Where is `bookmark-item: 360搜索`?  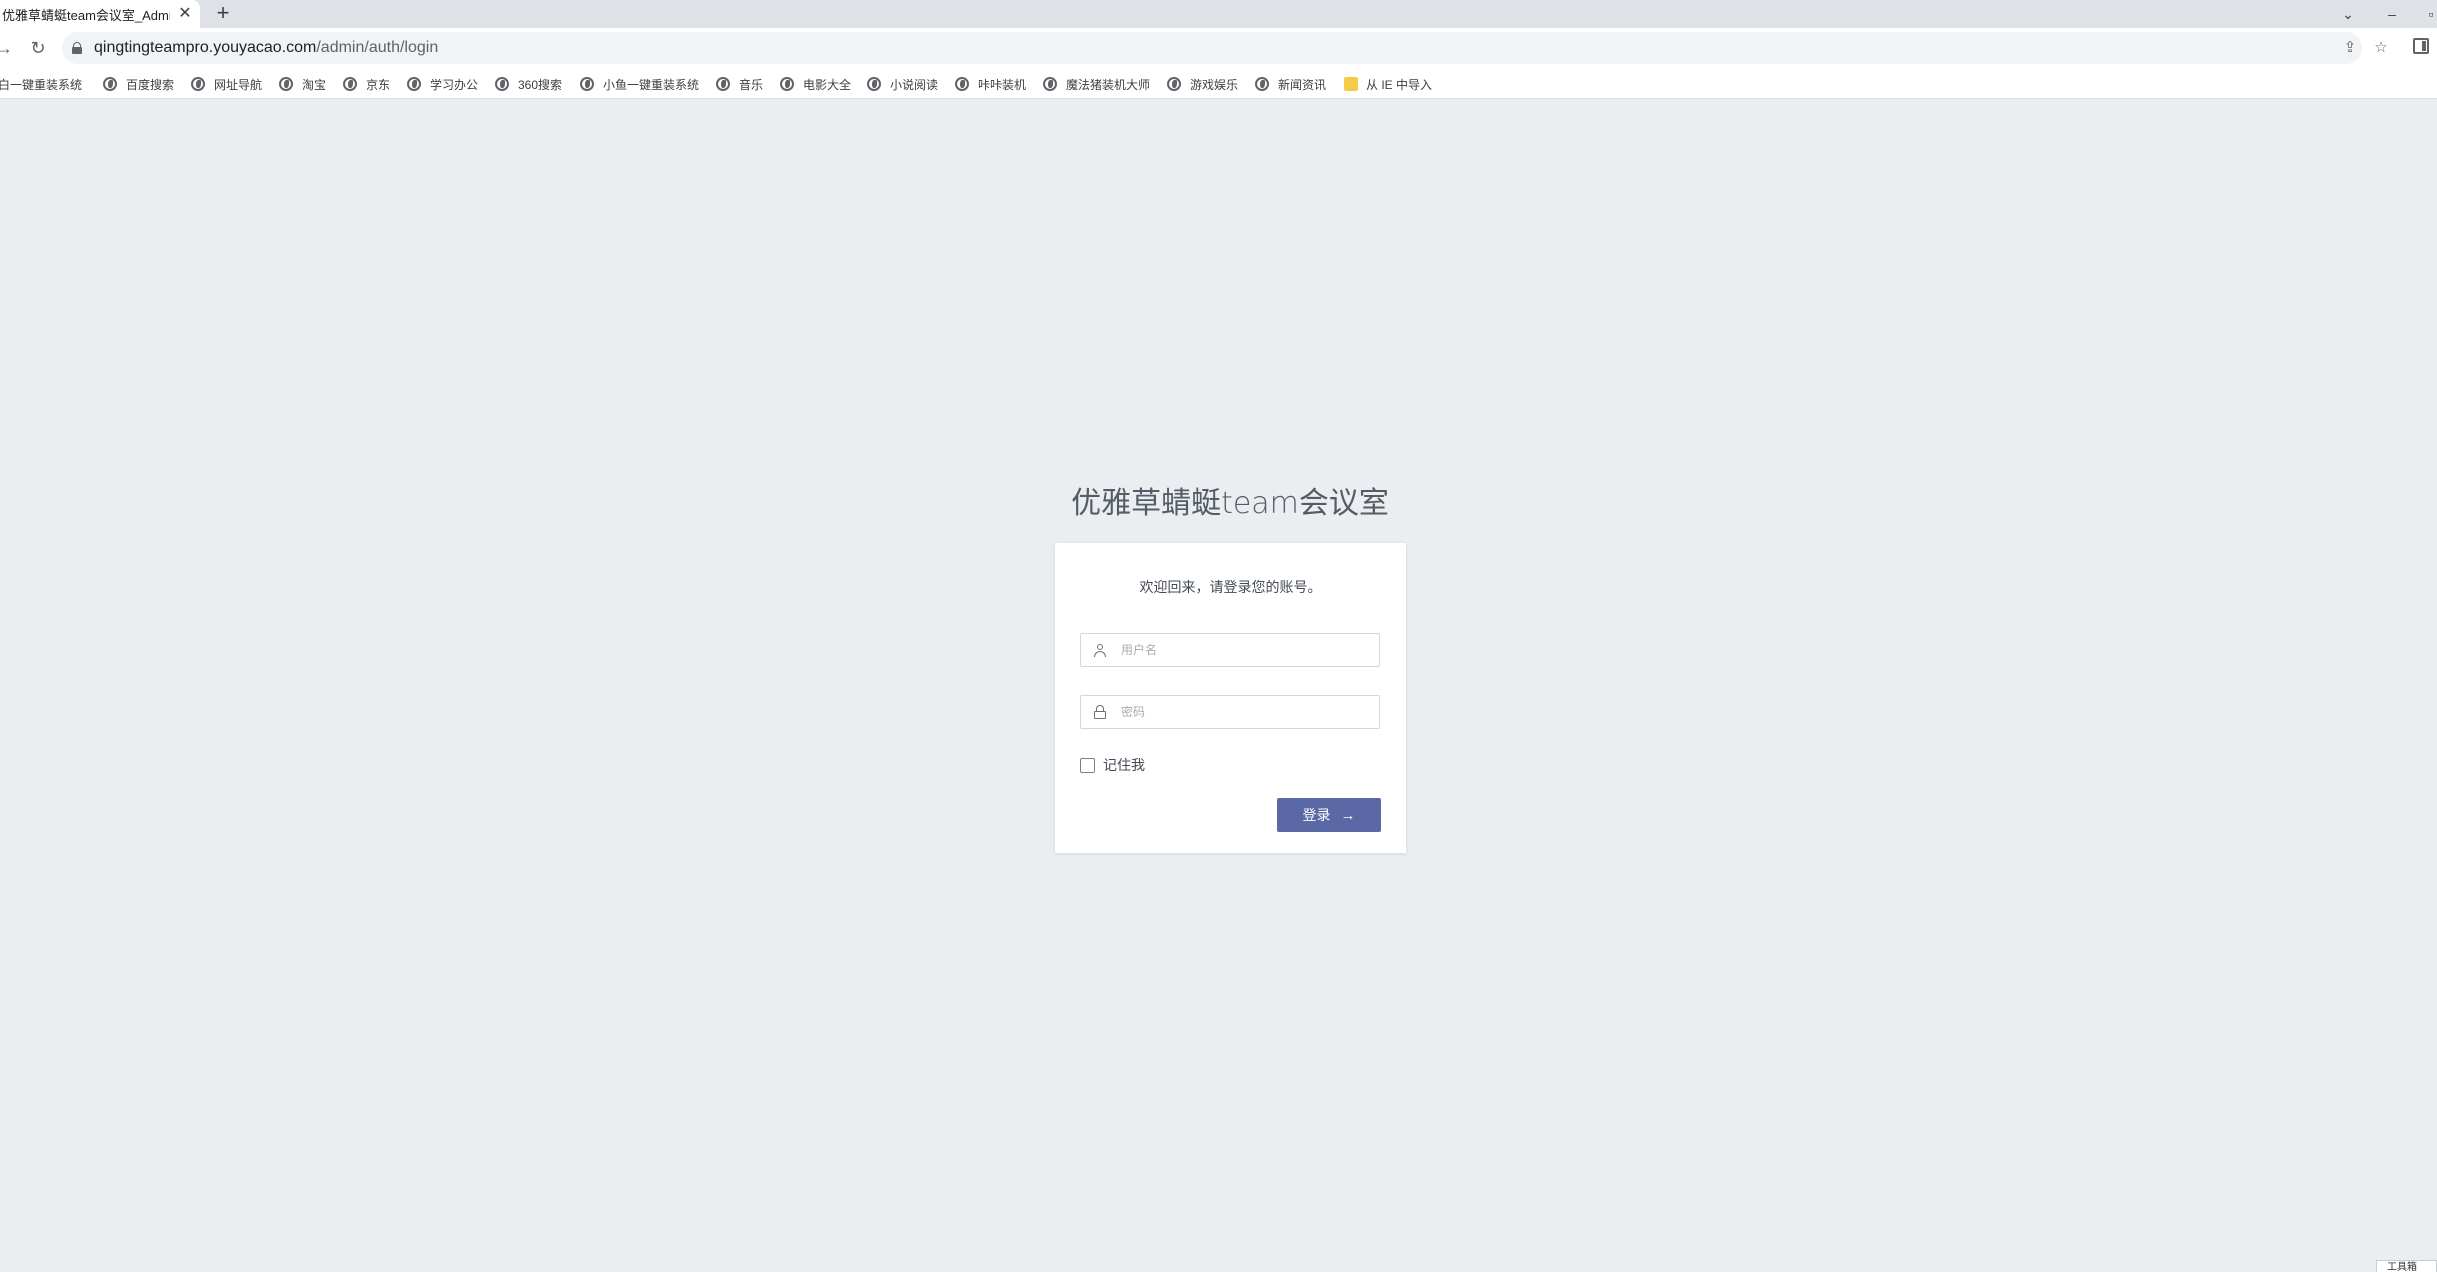 bookmark-item: 360搜索 is located at coordinates (528, 84).